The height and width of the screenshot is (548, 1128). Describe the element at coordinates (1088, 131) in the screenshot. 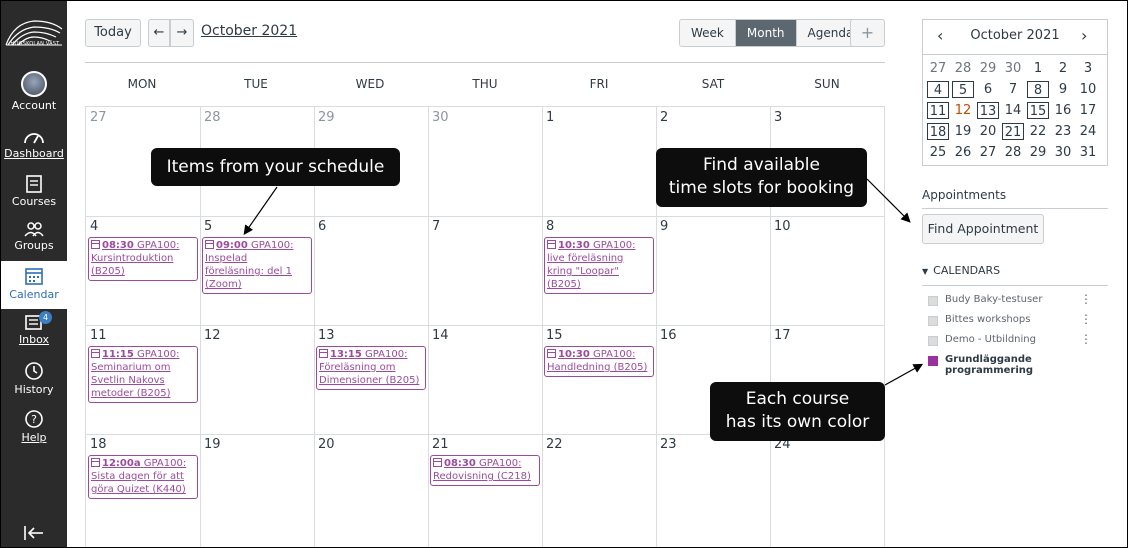

I see `mini-day: 24` at that location.